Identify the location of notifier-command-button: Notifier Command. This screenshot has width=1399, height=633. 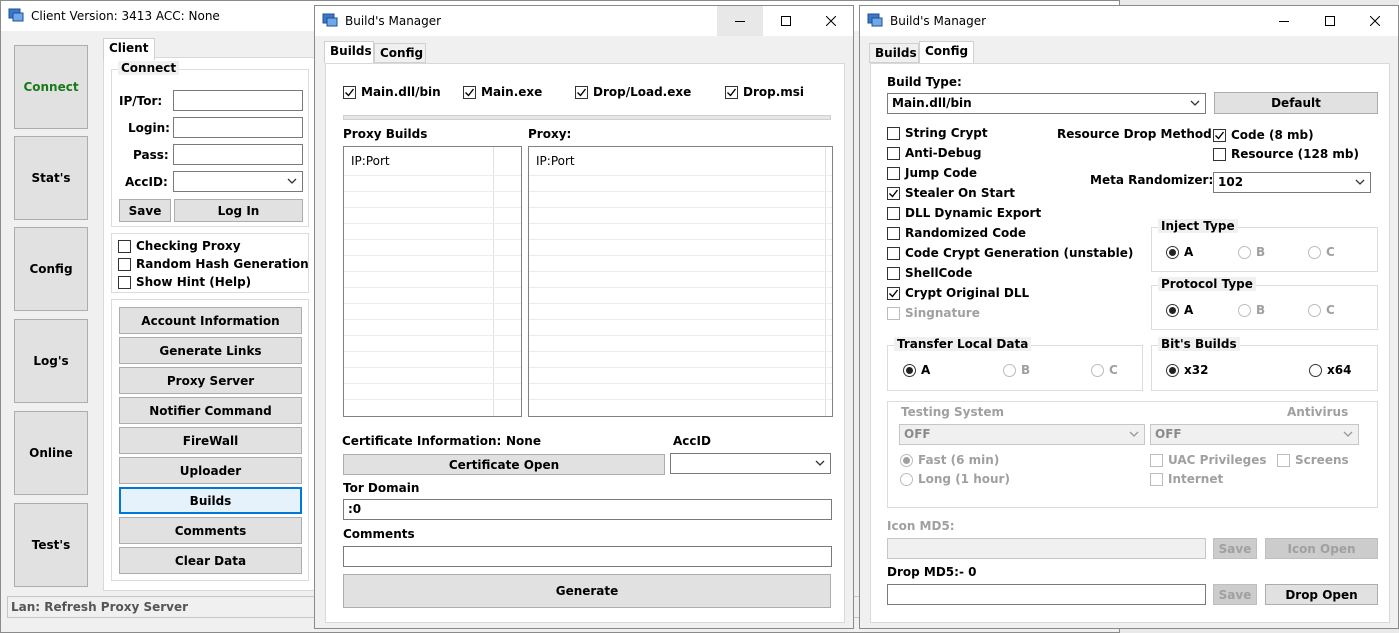
(210, 410).